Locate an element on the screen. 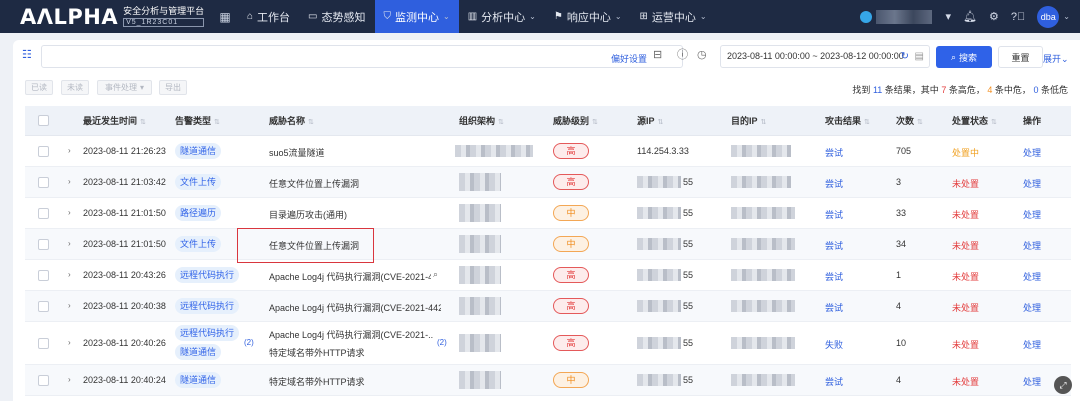 Image resolution: width=1080 pixels, height=401 pixels. save-icon: ⊟ is located at coordinates (657, 55).